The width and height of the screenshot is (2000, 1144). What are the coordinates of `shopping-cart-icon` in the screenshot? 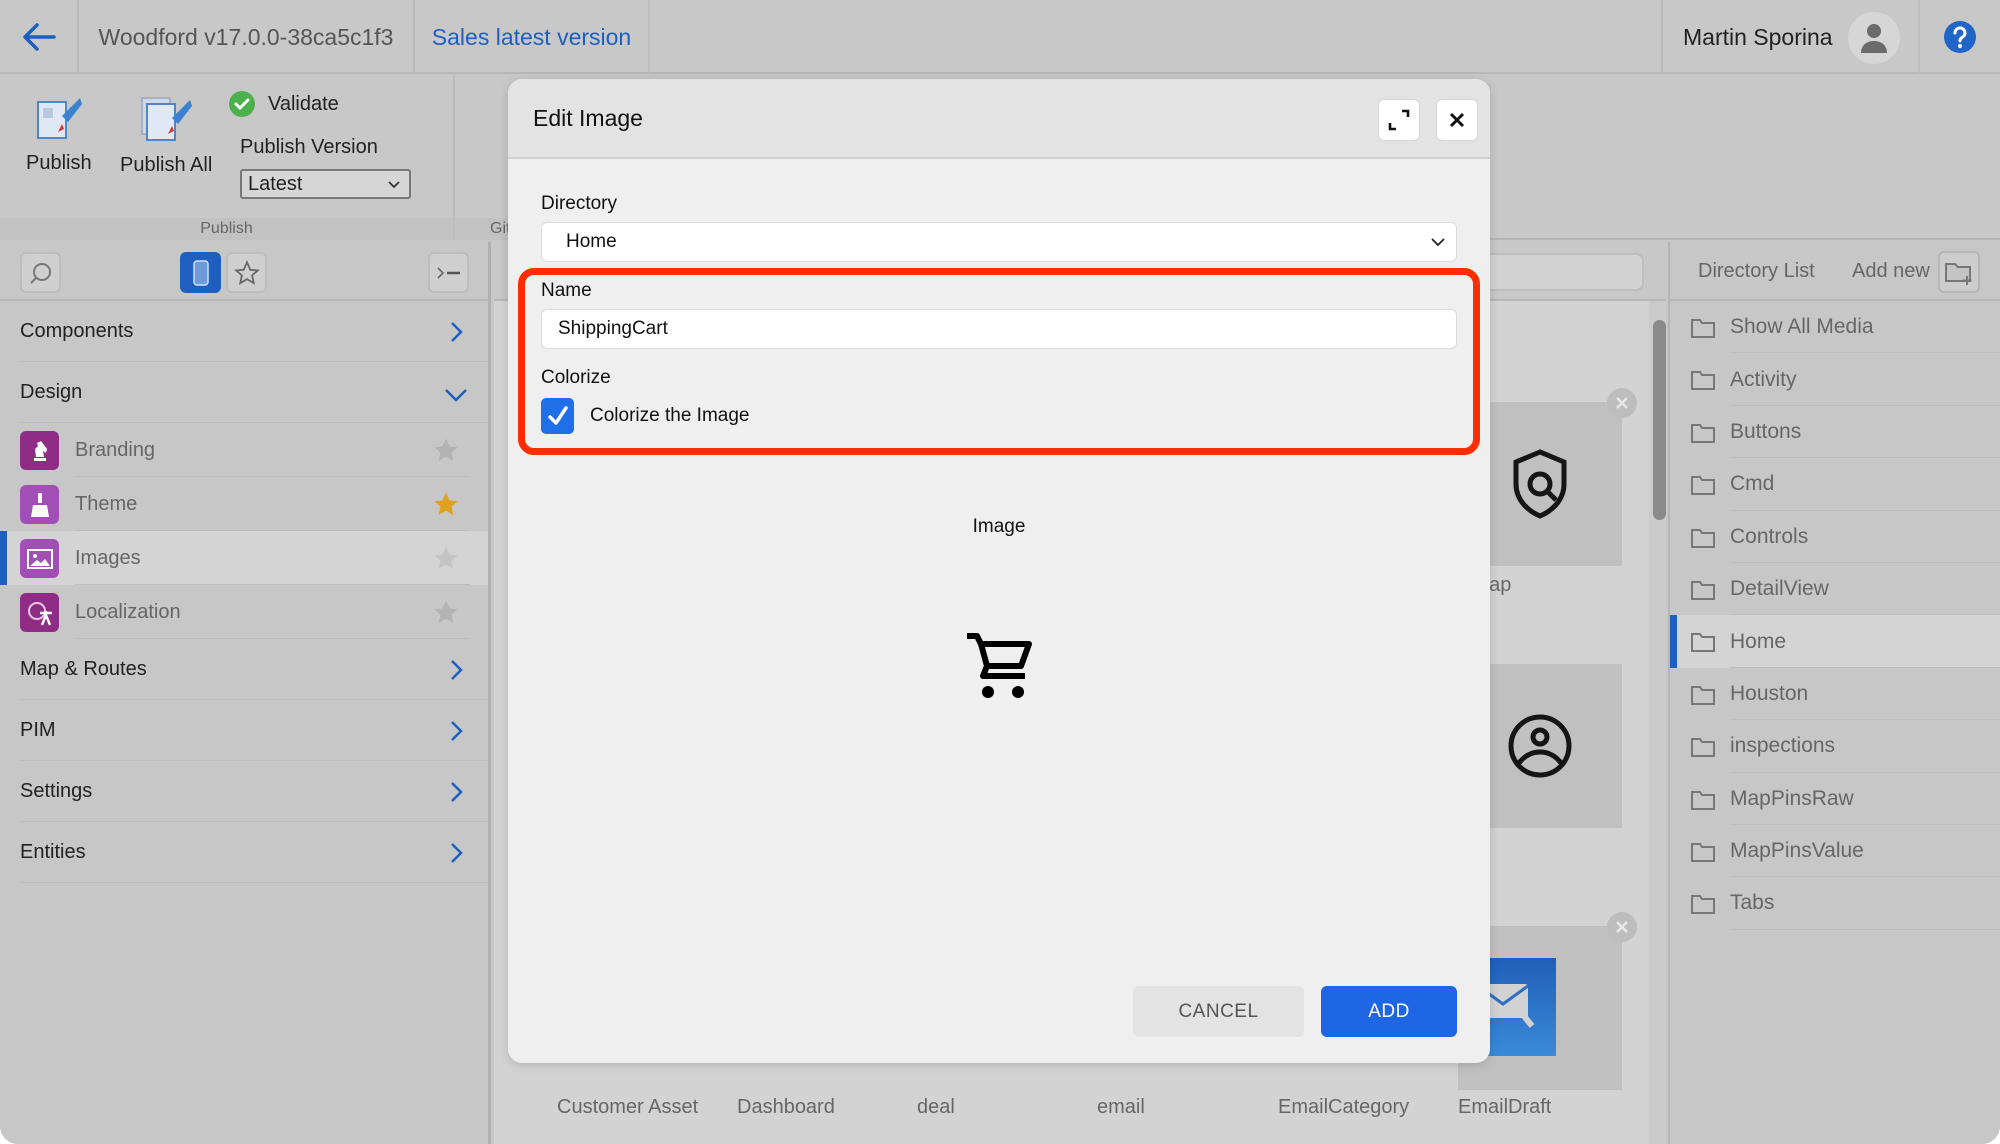 It's located at (999, 665).